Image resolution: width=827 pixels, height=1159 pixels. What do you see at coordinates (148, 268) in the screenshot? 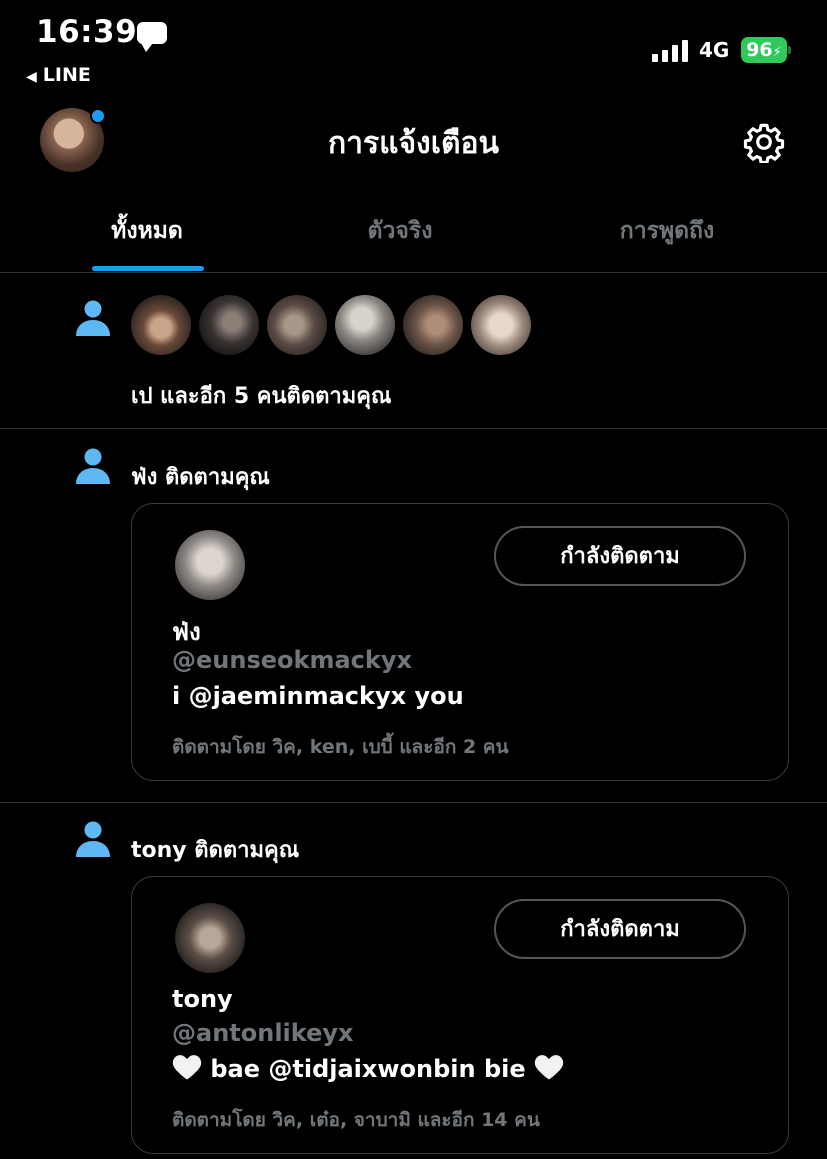
I see `active-tab-indicator` at bounding box center [148, 268].